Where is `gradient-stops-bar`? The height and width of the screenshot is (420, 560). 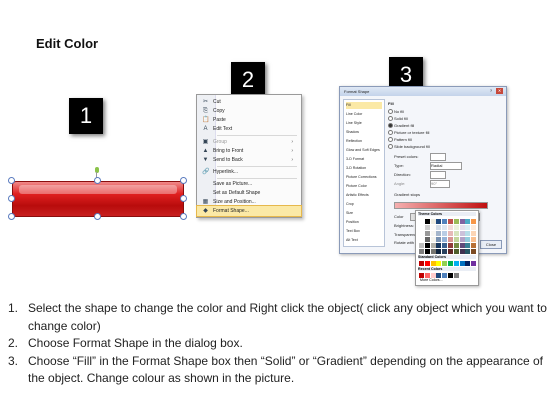 gradient-stops-bar is located at coordinates (441, 205).